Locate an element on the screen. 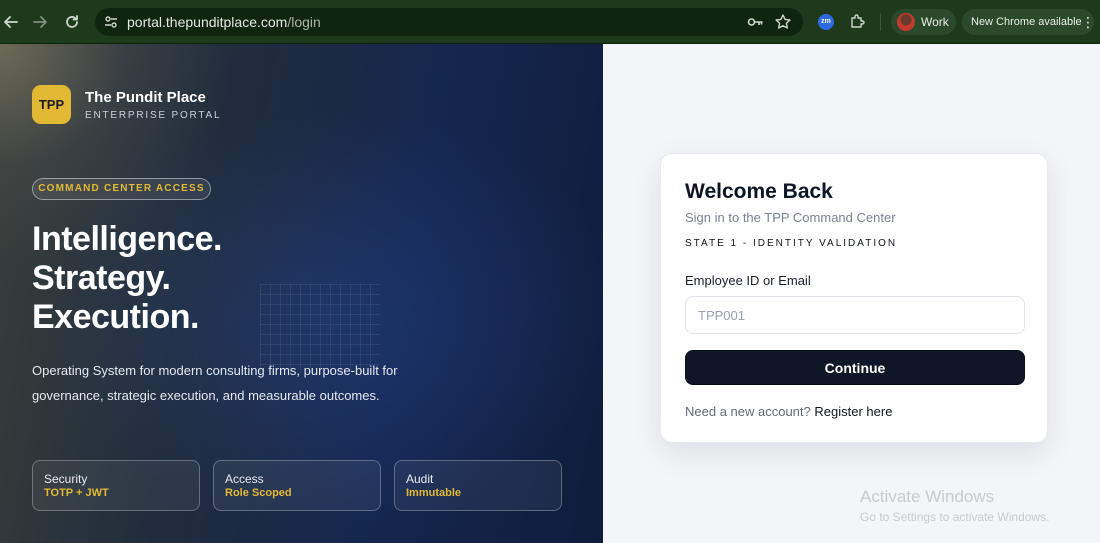 The image size is (1100, 543). stat-title: Audit is located at coordinates (420, 479).